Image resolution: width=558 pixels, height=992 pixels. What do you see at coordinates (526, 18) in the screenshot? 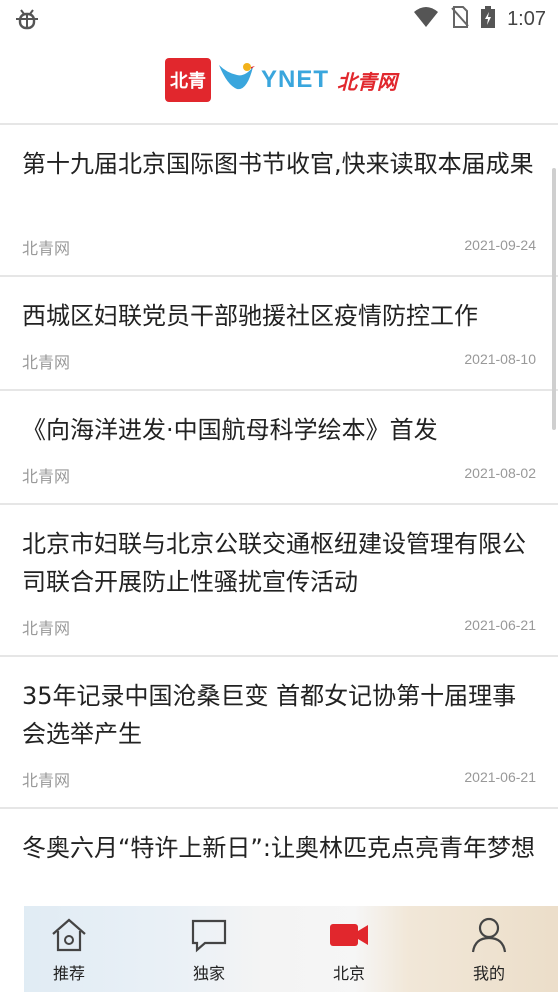
I see `status-time: 1:07` at bounding box center [526, 18].